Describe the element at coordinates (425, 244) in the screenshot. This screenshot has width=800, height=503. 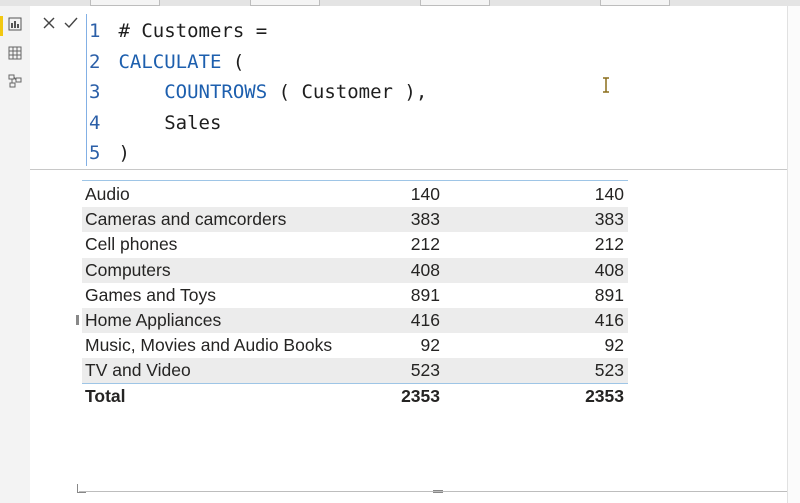
I see `value-cell-1: 212` at that location.